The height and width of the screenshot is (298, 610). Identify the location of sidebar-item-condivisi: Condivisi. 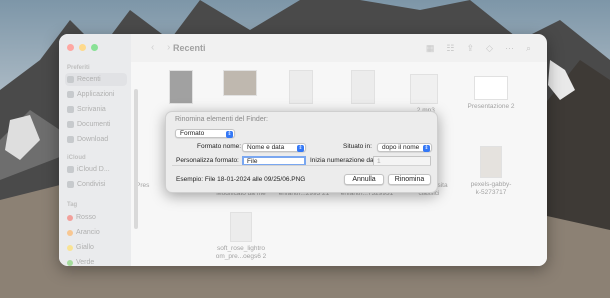
(96, 184).